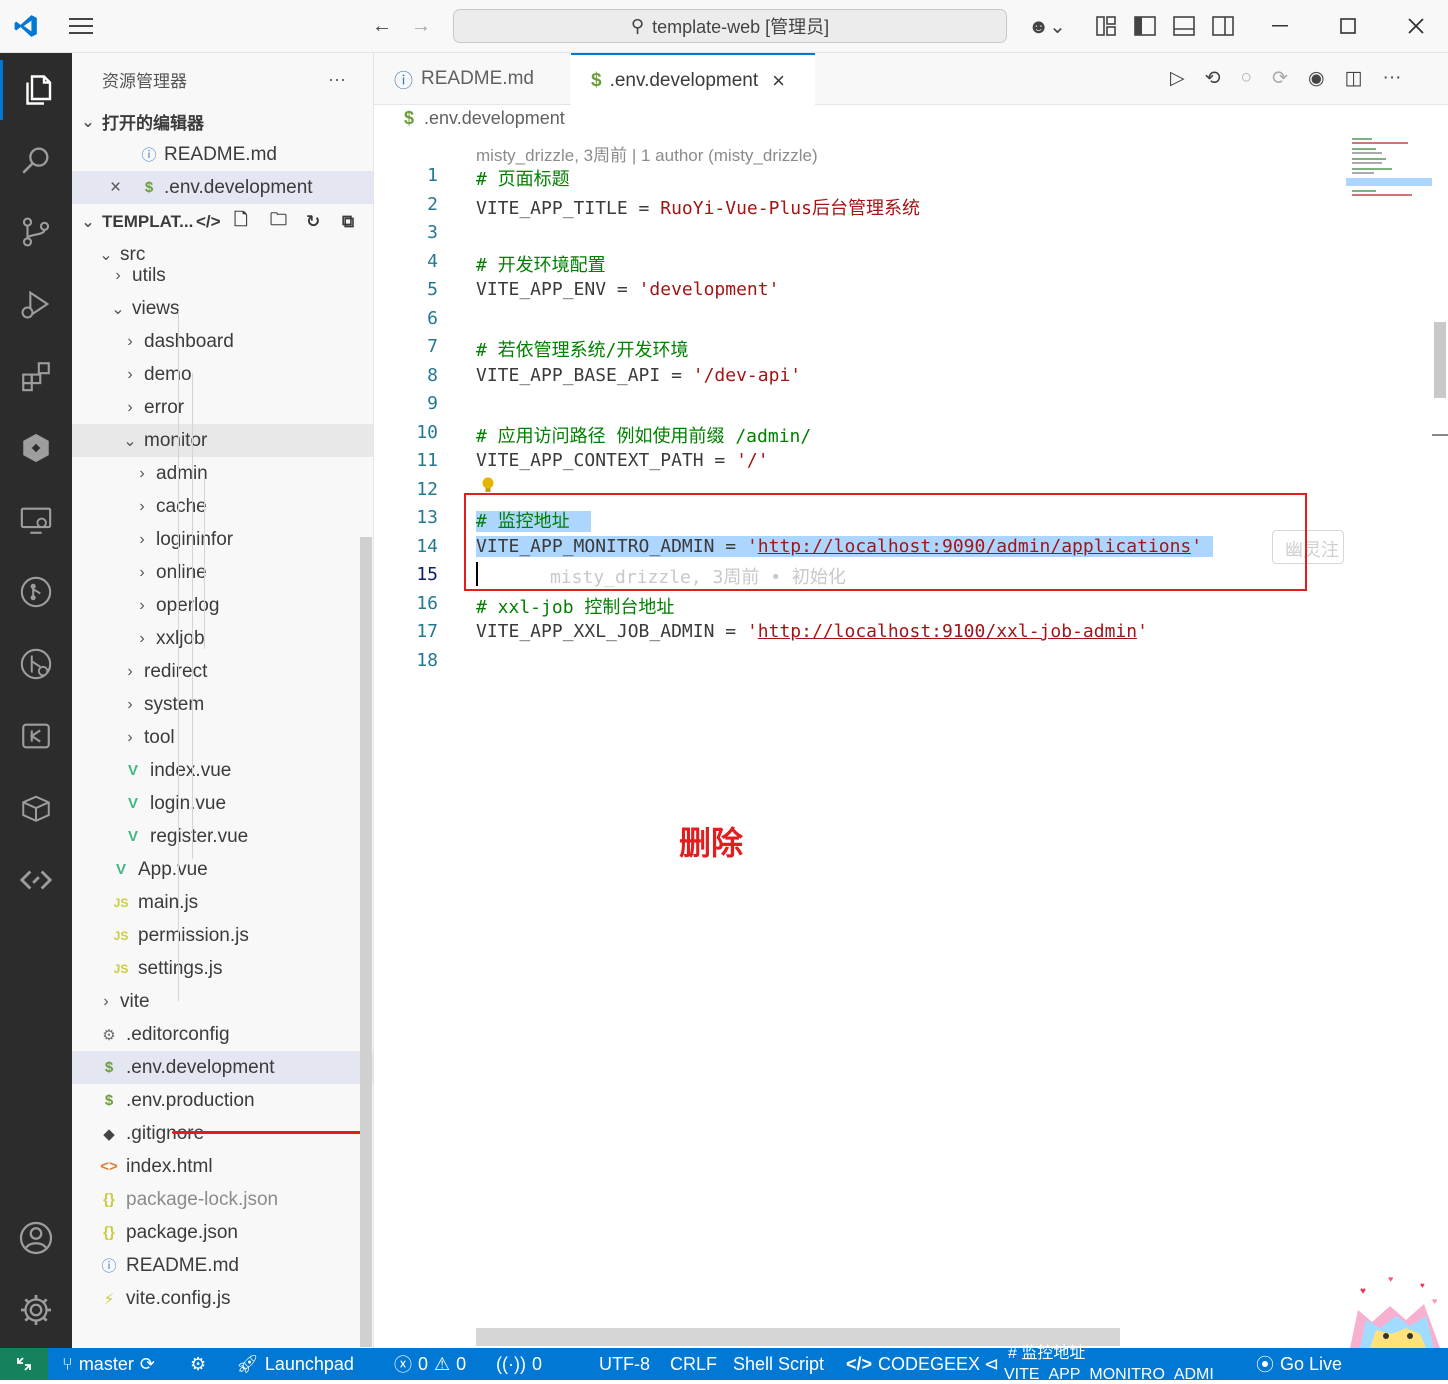 Image resolution: width=1448 pixels, height=1384 pixels. I want to click on git-graph-icon, so click(36, 664).